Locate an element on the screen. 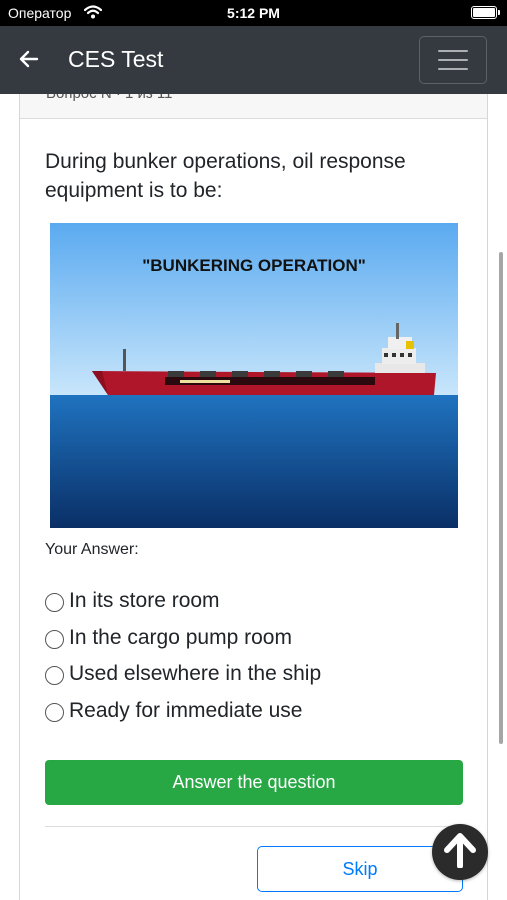 The height and width of the screenshot is (900, 507). option-label: Ready for immediate use is located at coordinates (186, 710).